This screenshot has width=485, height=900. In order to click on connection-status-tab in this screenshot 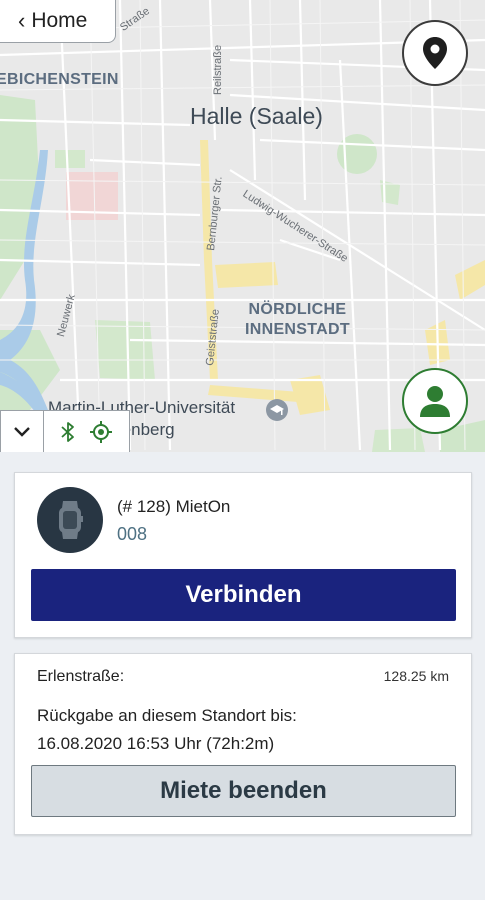, I will do `click(87, 431)`.